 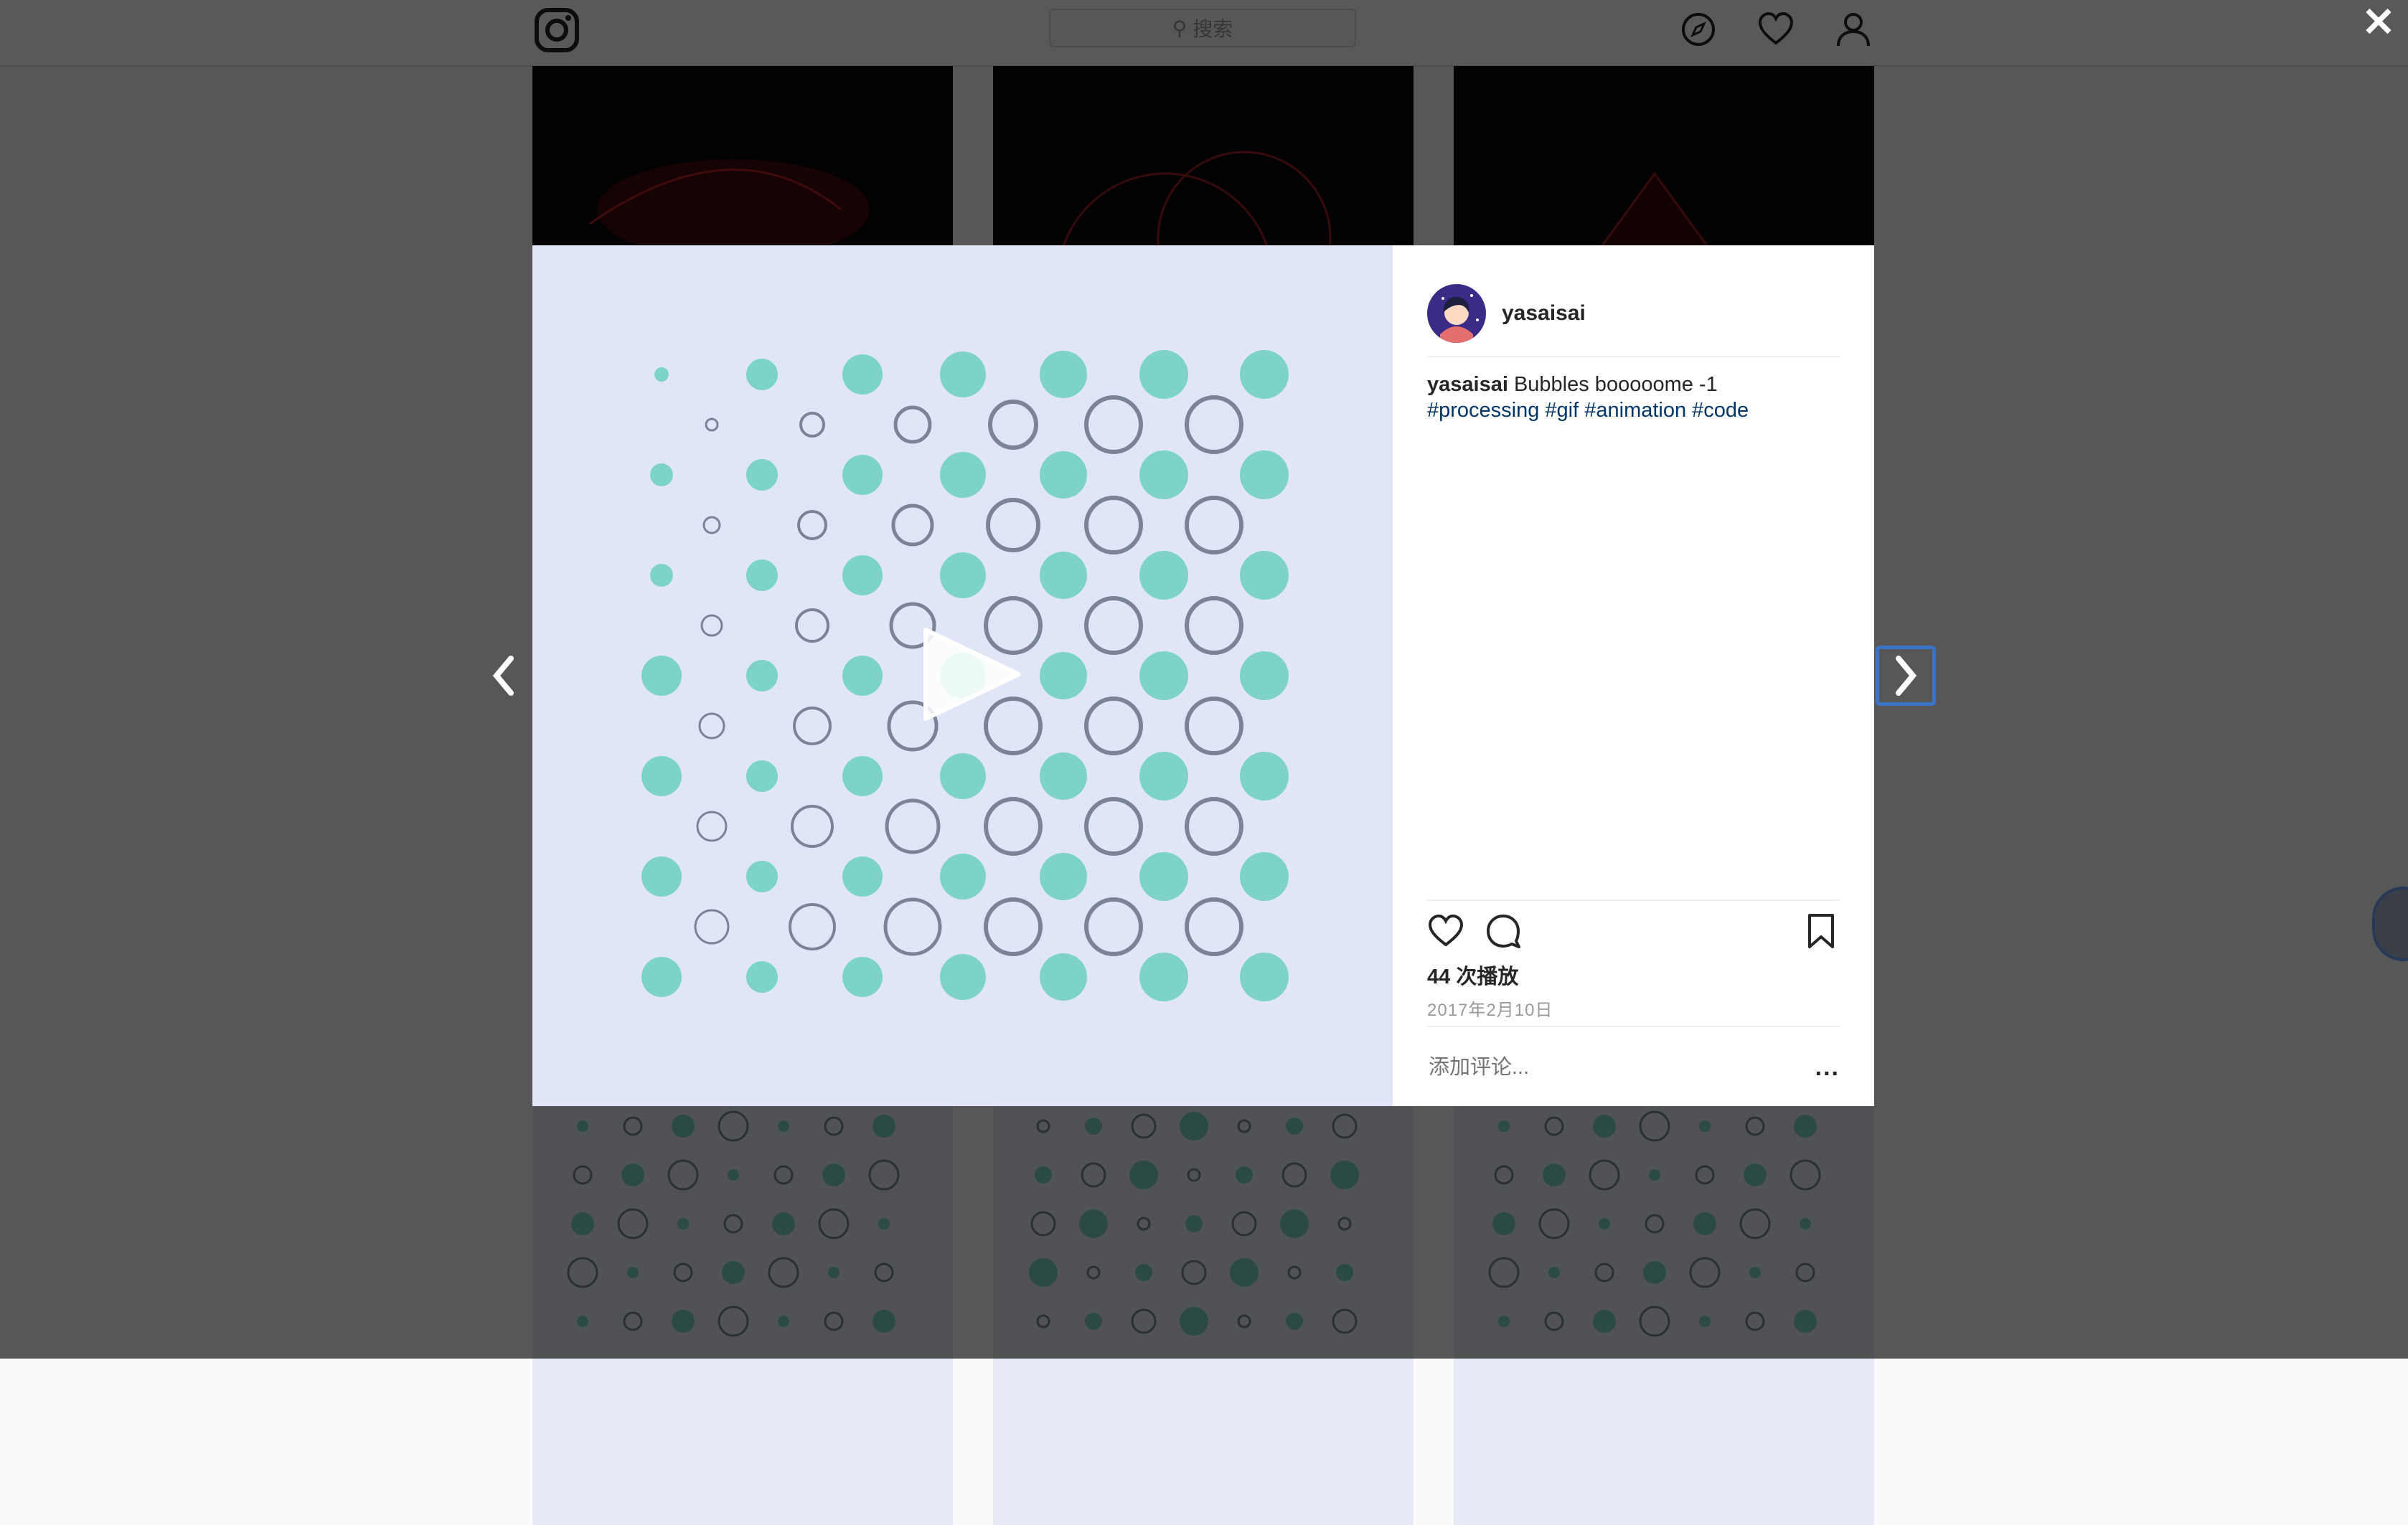 What do you see at coordinates (1600, 1067) in the screenshot?
I see `comment-input` at bounding box center [1600, 1067].